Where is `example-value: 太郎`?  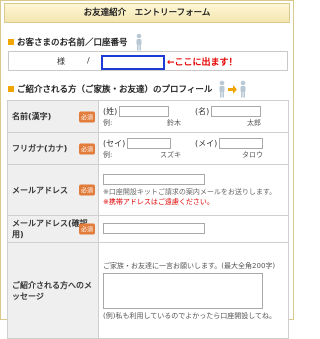
example-value: 太郎 is located at coordinates (254, 122).